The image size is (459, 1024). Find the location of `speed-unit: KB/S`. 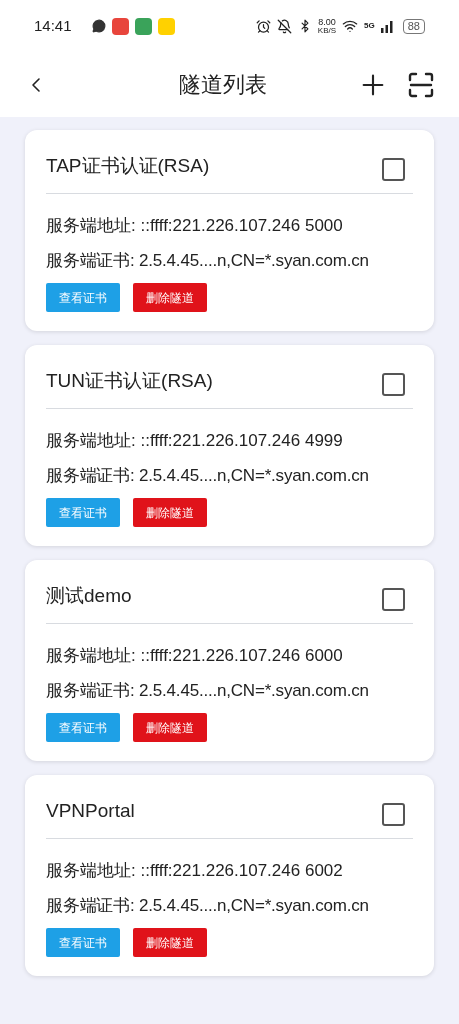

speed-unit: KB/S is located at coordinates (327, 30).